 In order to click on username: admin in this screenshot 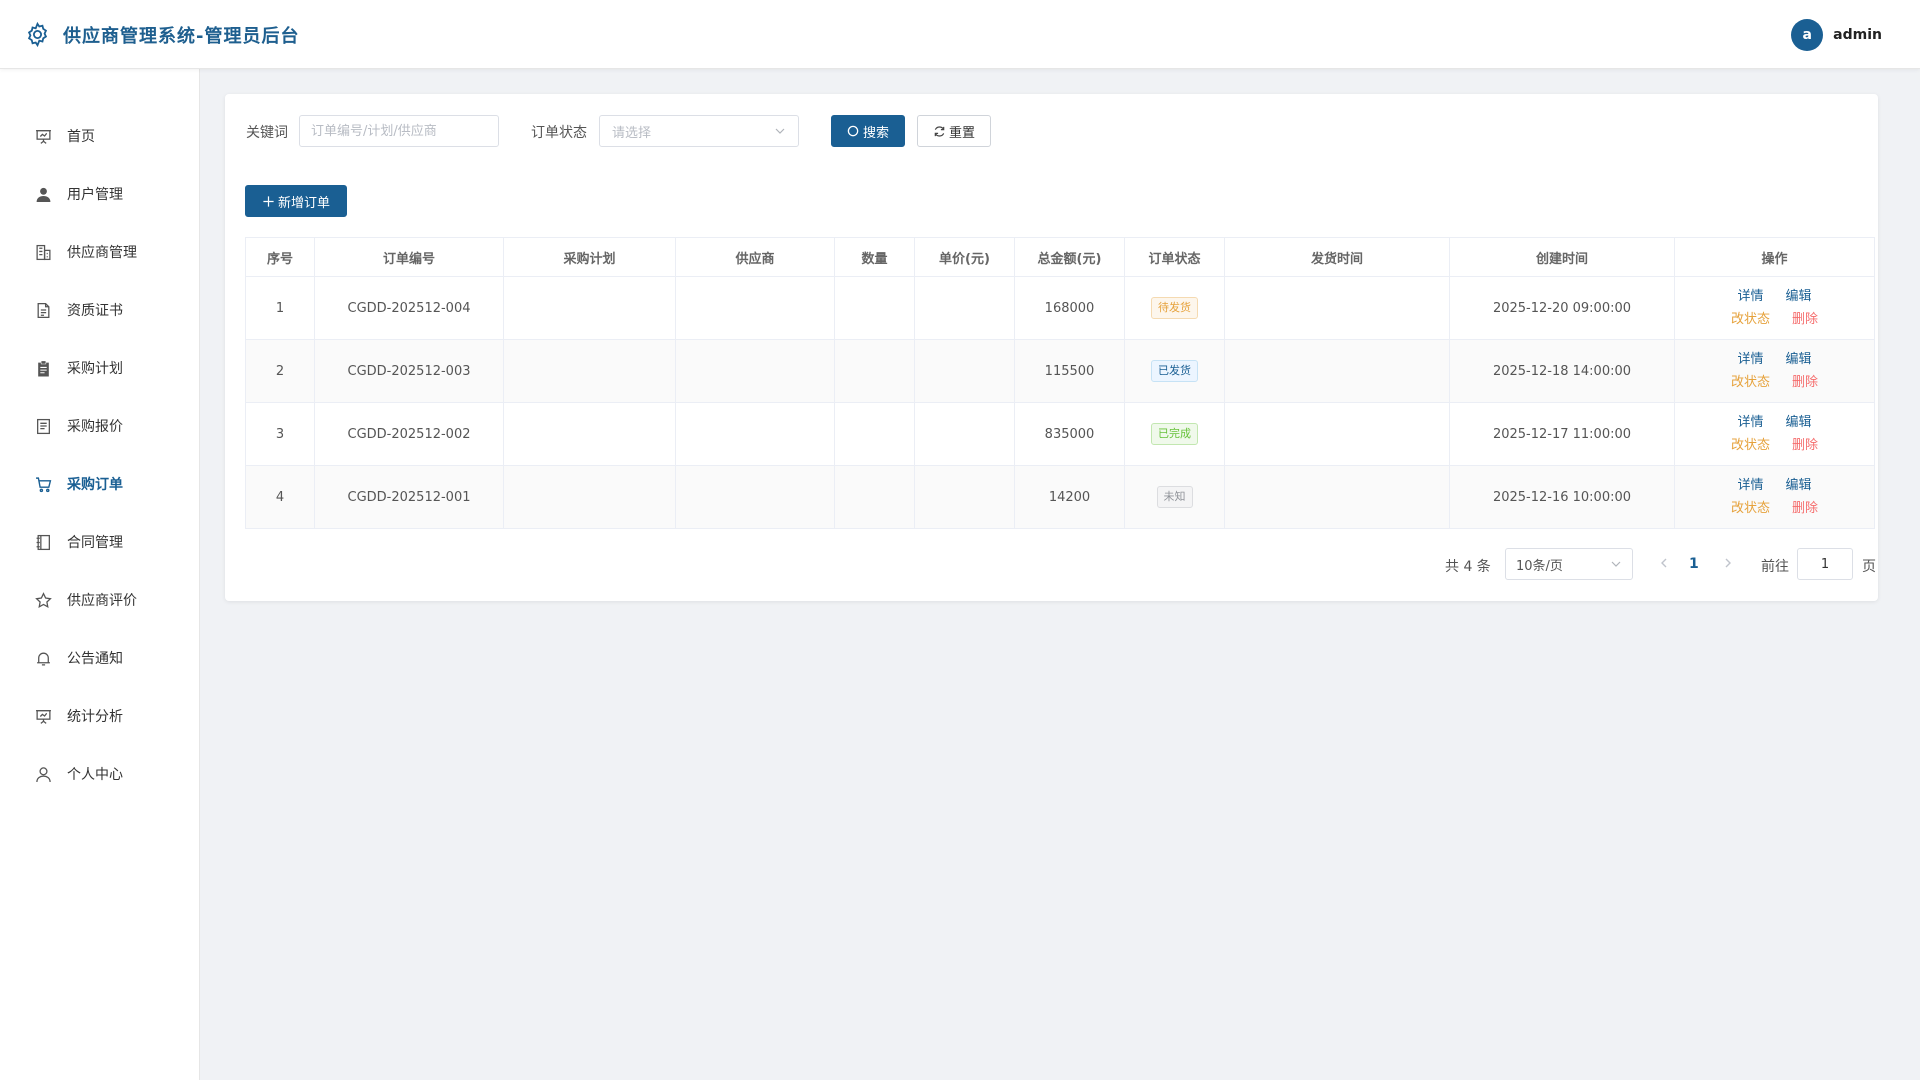, I will do `click(1857, 35)`.